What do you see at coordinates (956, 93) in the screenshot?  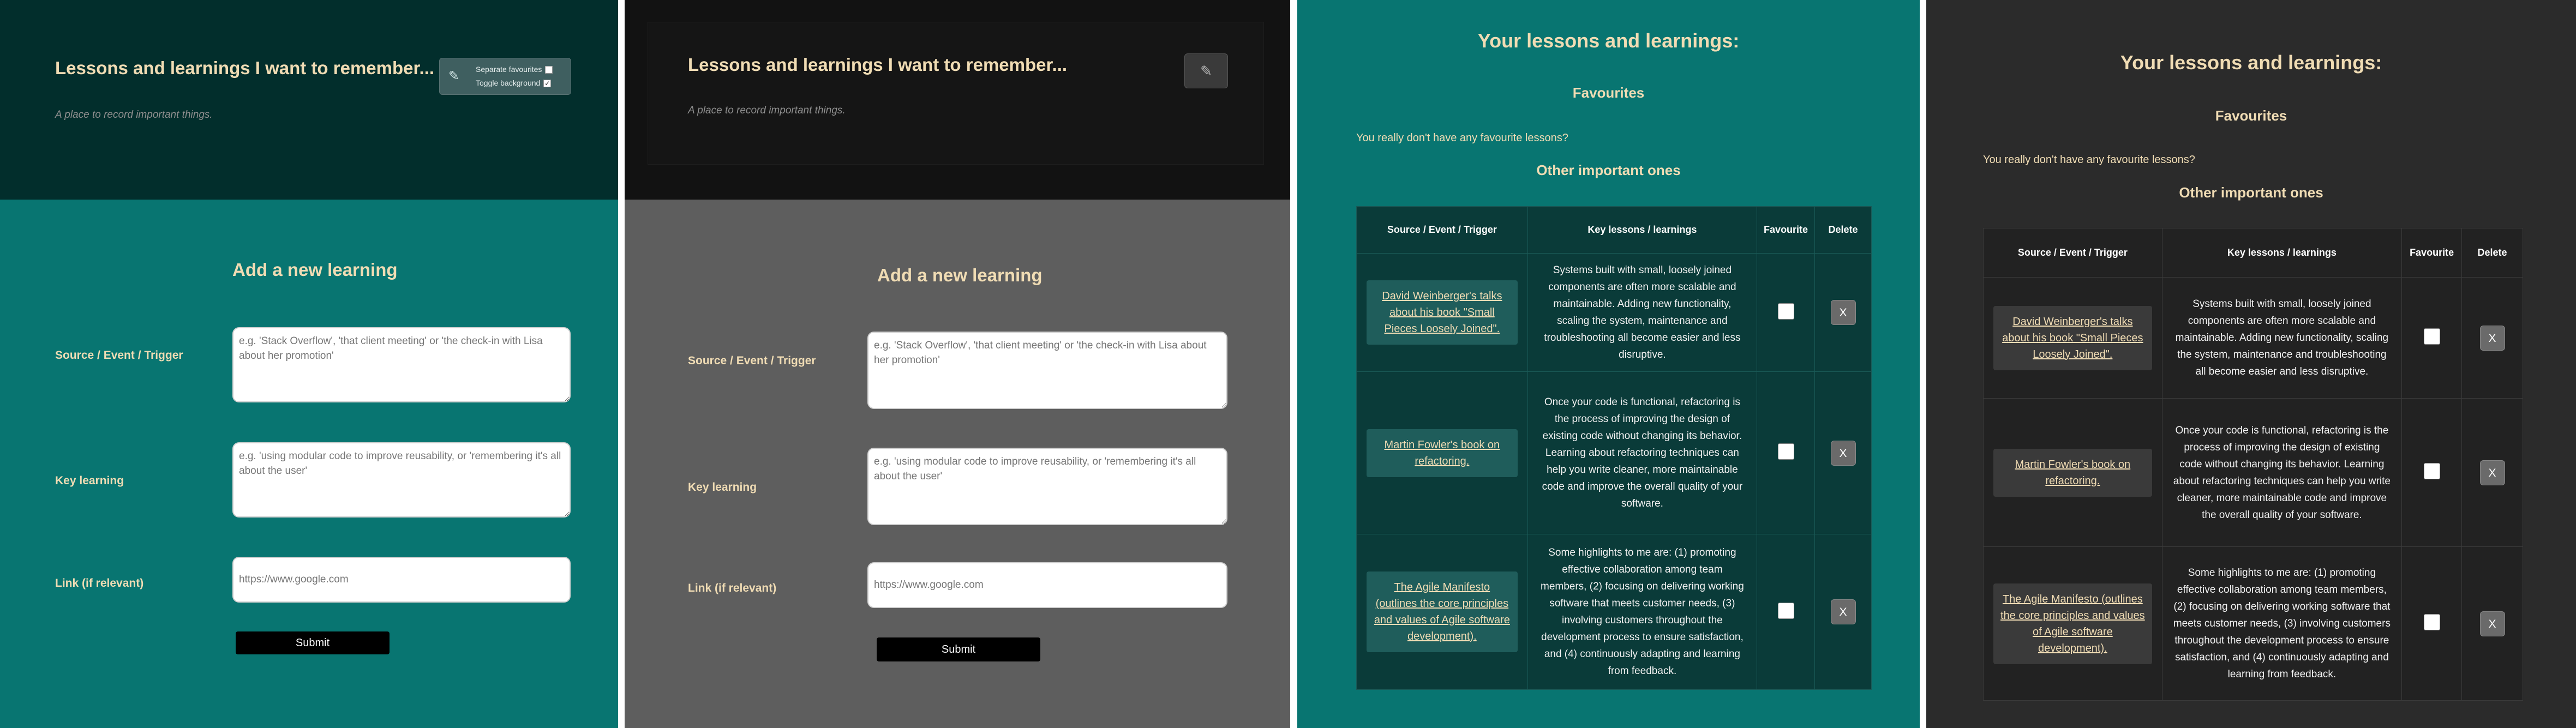 I see `header-card` at bounding box center [956, 93].